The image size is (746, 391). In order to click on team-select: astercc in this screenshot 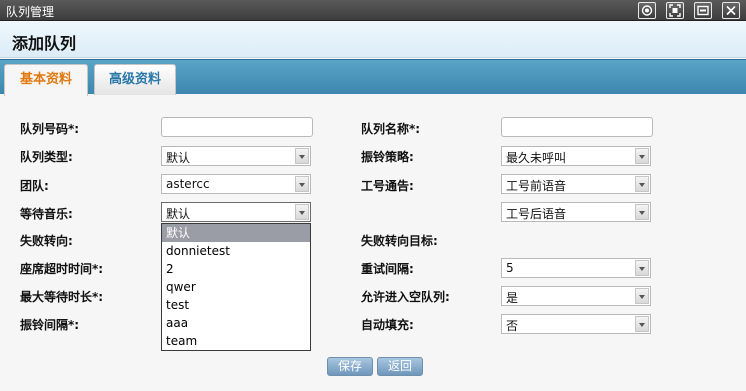, I will do `click(236, 184)`.